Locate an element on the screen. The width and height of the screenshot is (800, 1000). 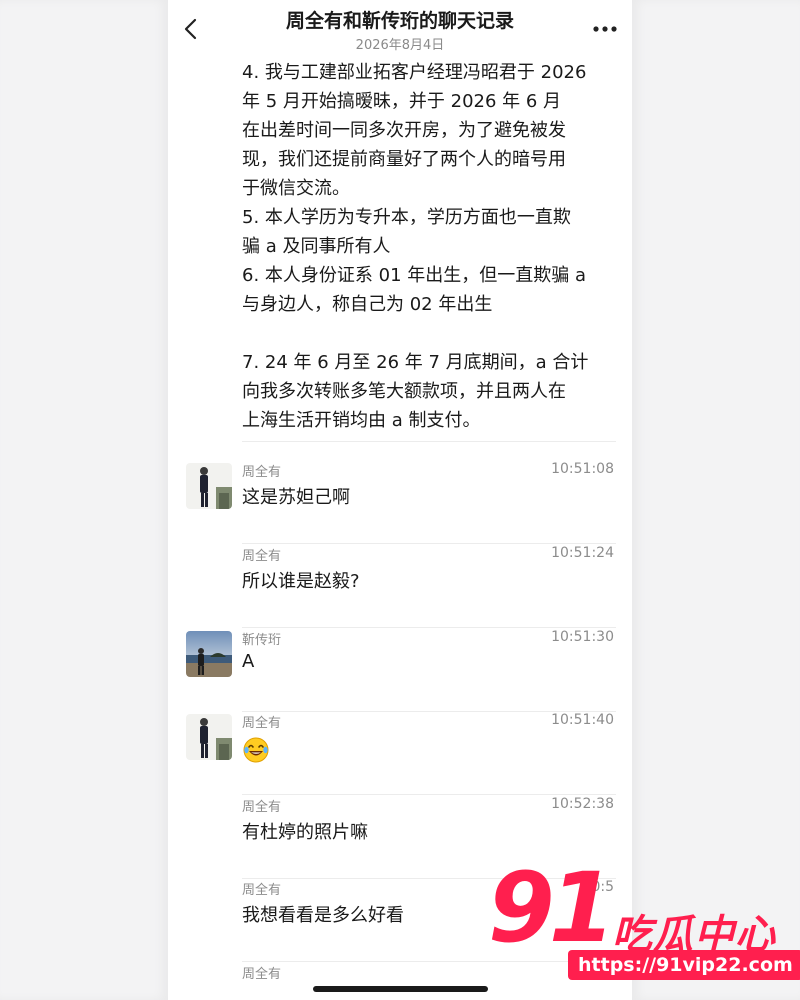
message-time: 10:52:38 is located at coordinates (582, 804).